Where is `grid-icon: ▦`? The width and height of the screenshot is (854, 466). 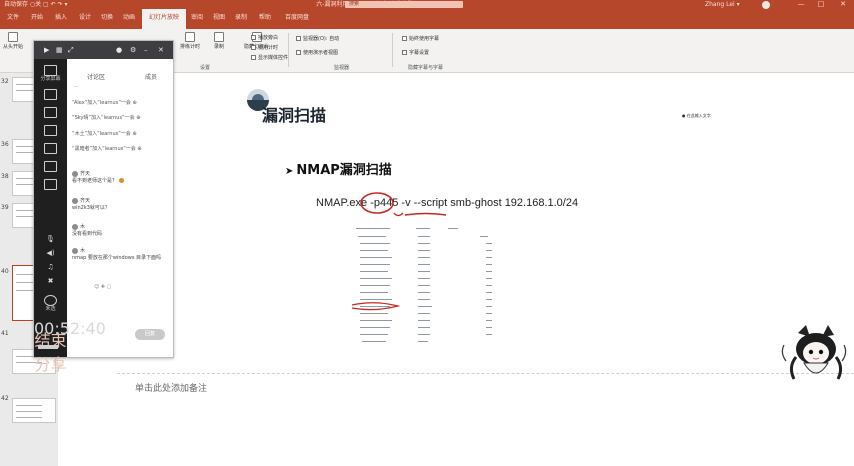 grid-icon: ▦ is located at coordinates (59, 50).